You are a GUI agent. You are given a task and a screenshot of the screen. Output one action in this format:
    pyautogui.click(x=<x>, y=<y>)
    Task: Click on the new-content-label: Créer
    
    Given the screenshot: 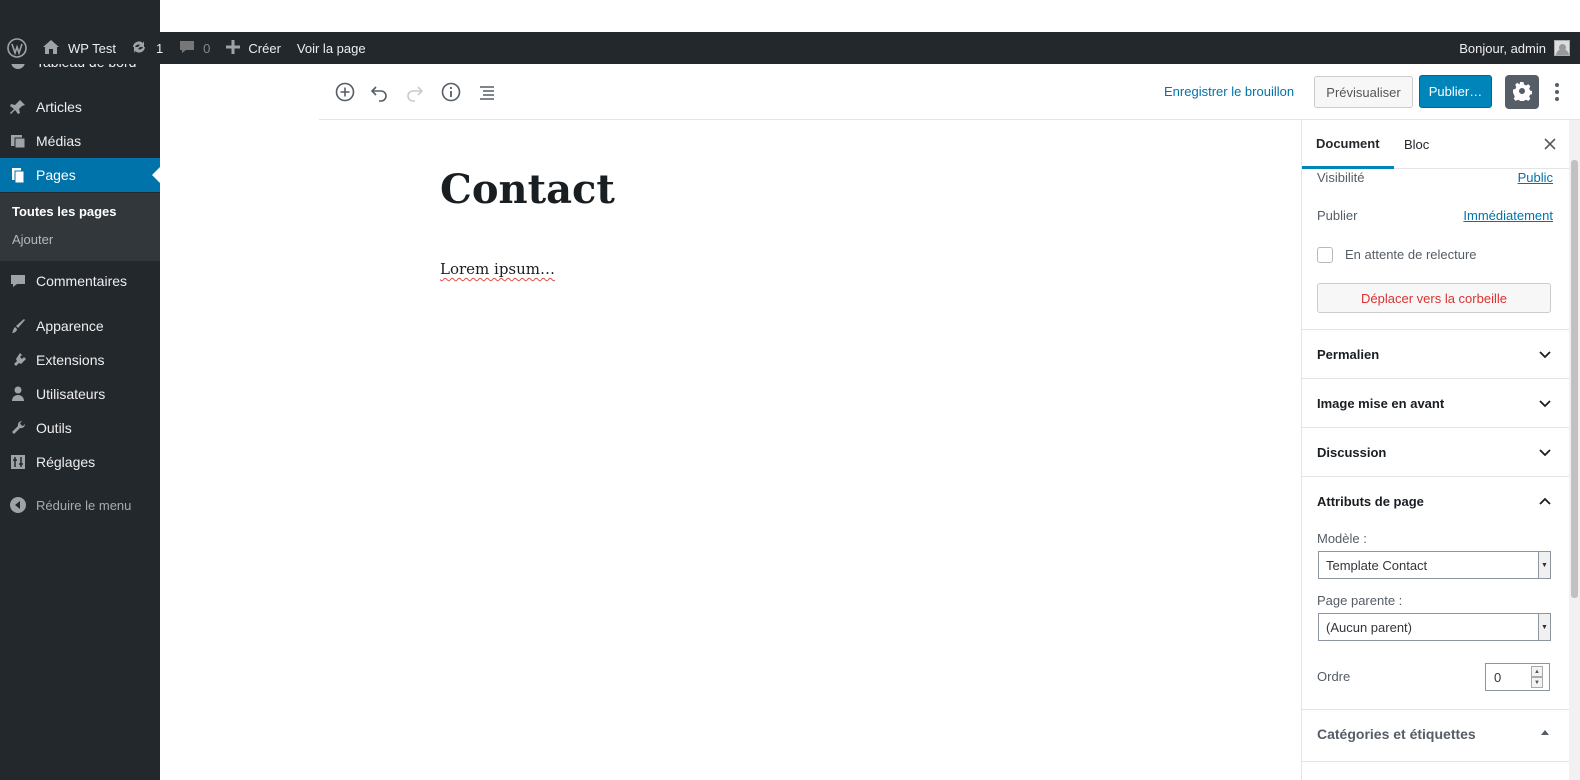 What is the action you would take?
    pyautogui.click(x=264, y=48)
    